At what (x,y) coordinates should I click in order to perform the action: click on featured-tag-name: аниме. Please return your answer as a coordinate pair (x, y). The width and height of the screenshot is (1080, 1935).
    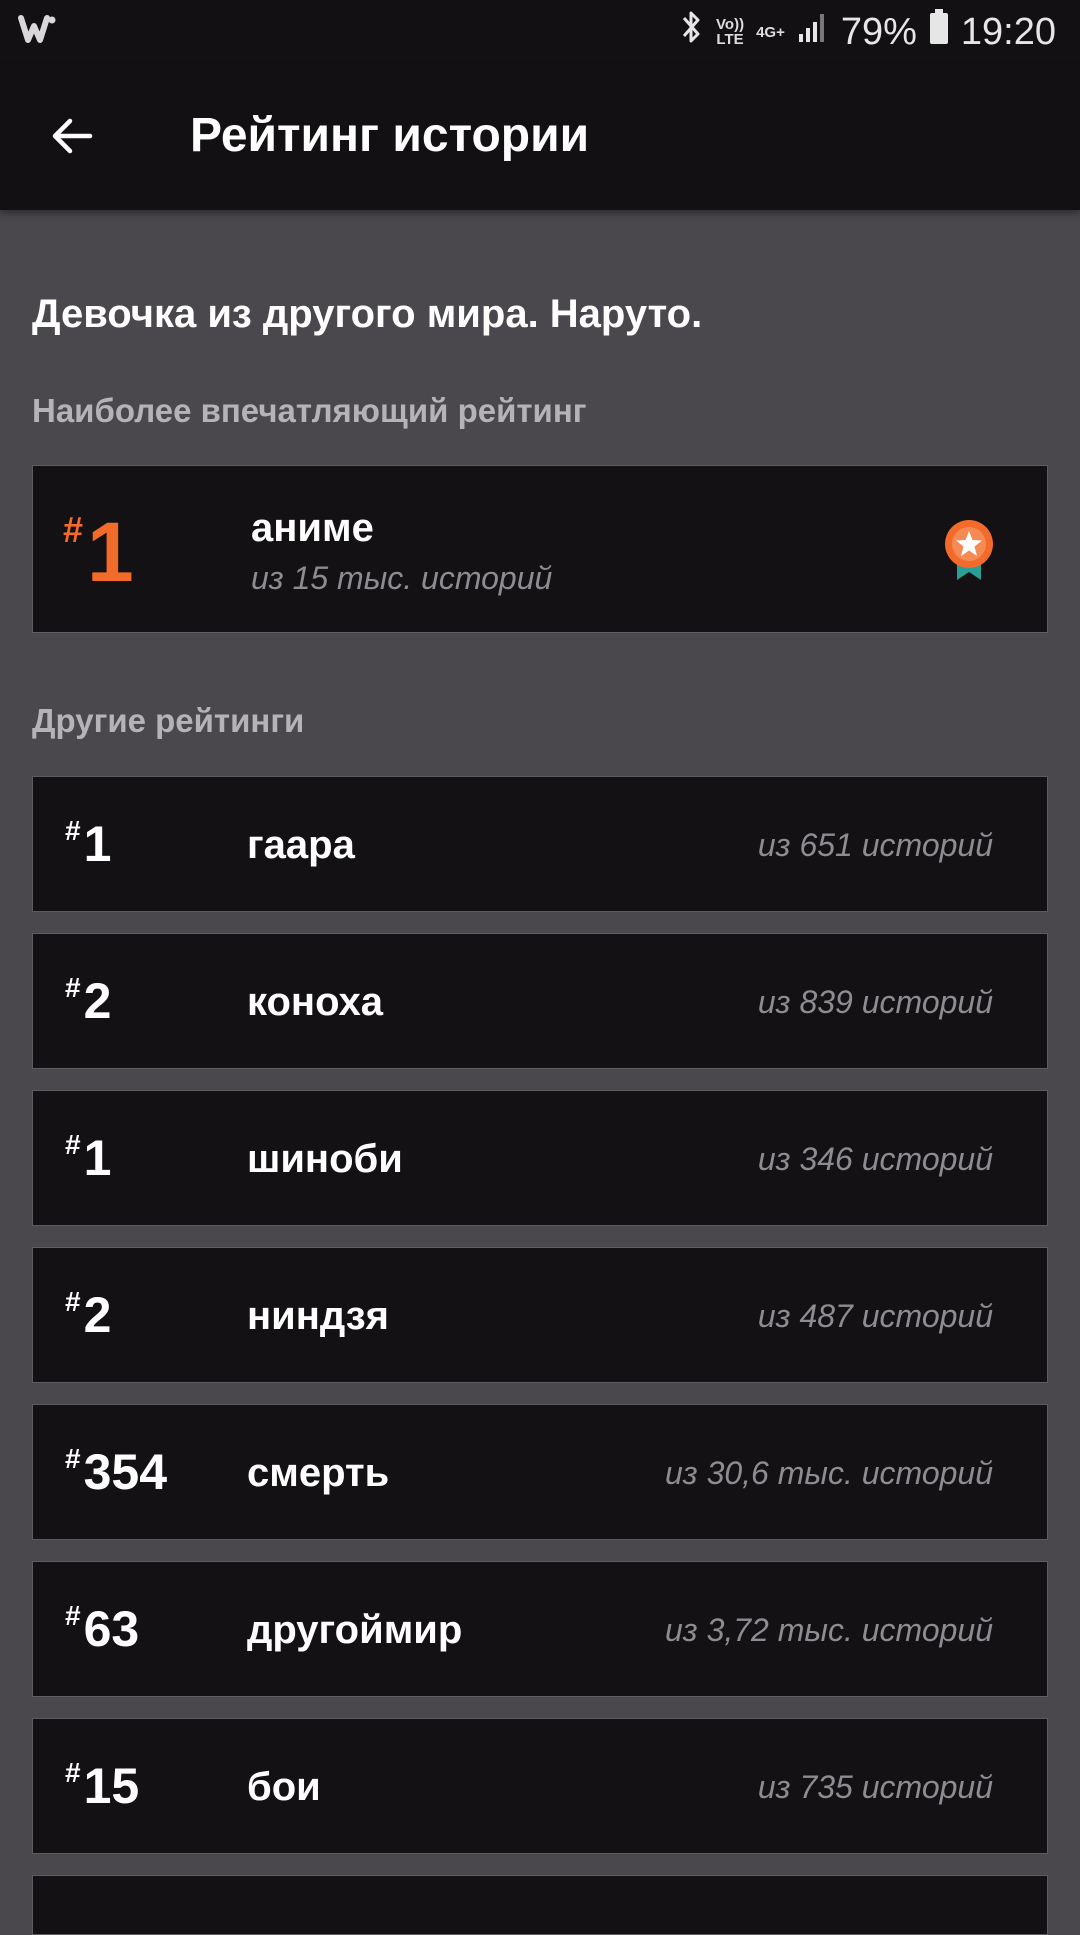
    Looking at the image, I should click on (312, 528).